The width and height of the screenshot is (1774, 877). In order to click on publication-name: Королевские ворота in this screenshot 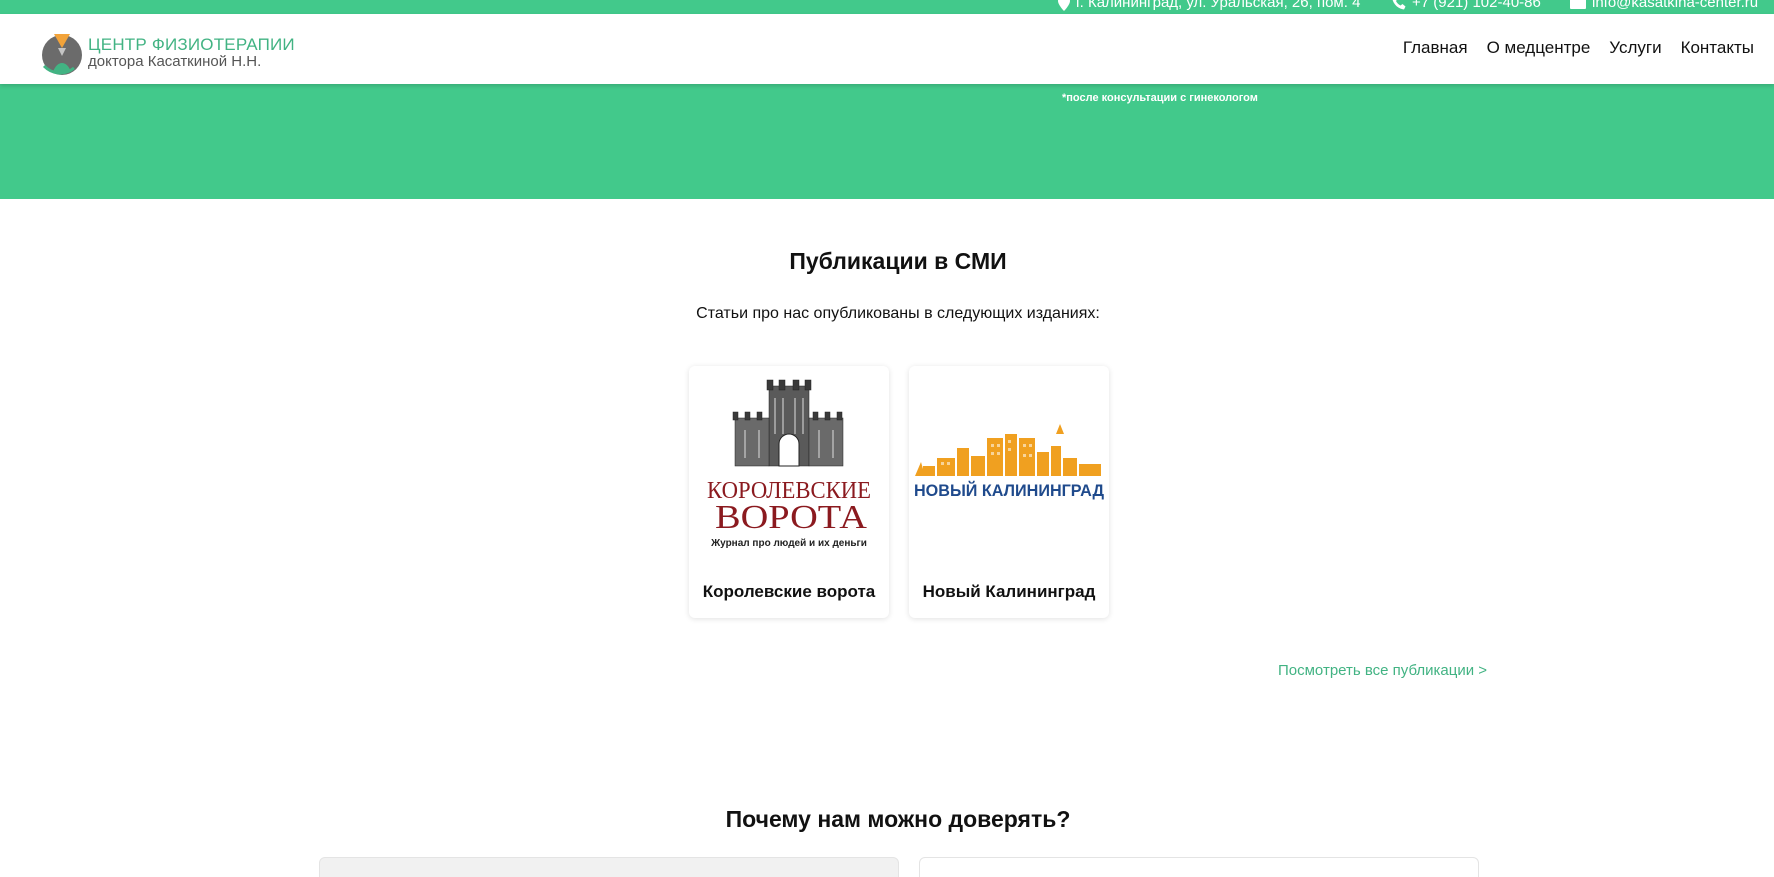, I will do `click(789, 591)`.